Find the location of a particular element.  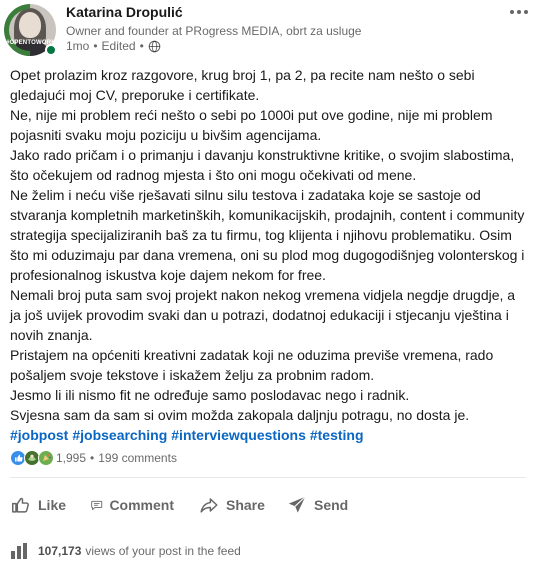

share-label: Share is located at coordinates (245, 505).